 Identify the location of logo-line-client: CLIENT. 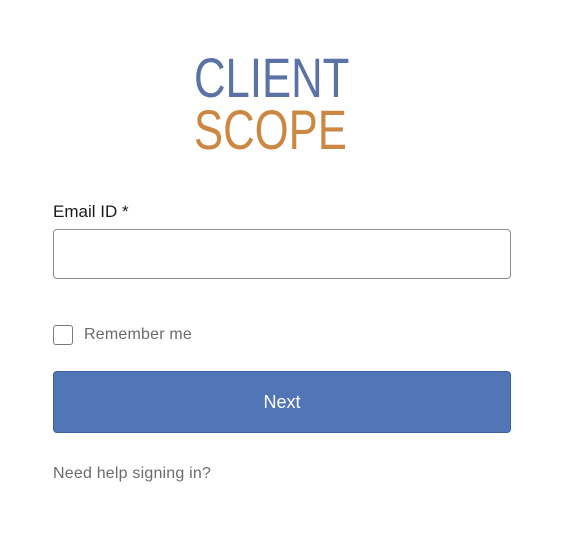
(272, 77).